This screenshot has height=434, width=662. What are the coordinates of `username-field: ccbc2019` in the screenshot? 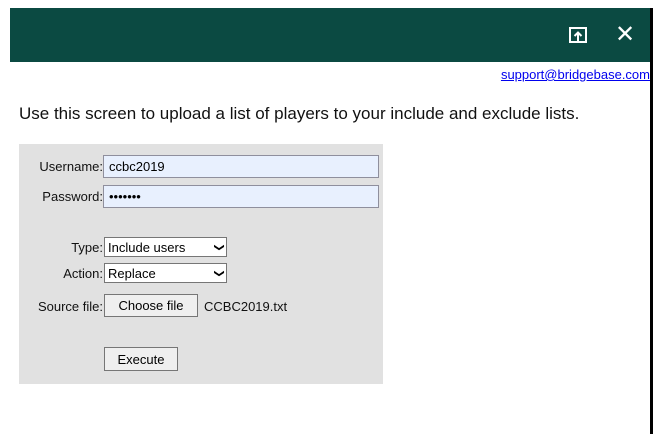 It's located at (241, 166).